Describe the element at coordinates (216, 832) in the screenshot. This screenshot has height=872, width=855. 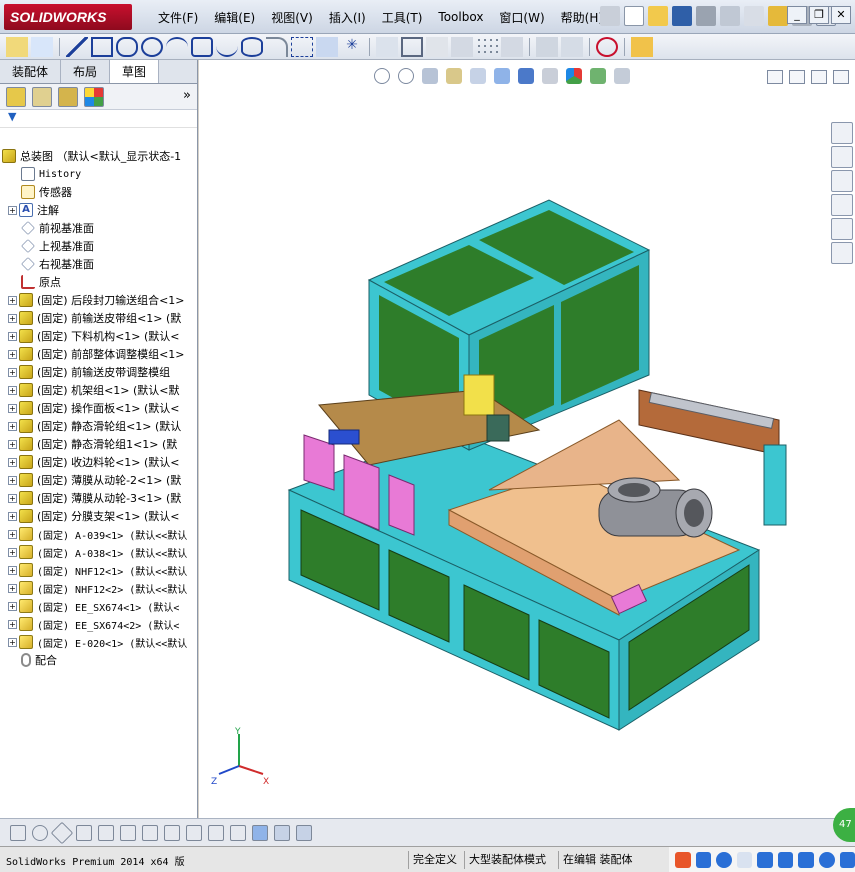
I see `grid-icon` at that location.